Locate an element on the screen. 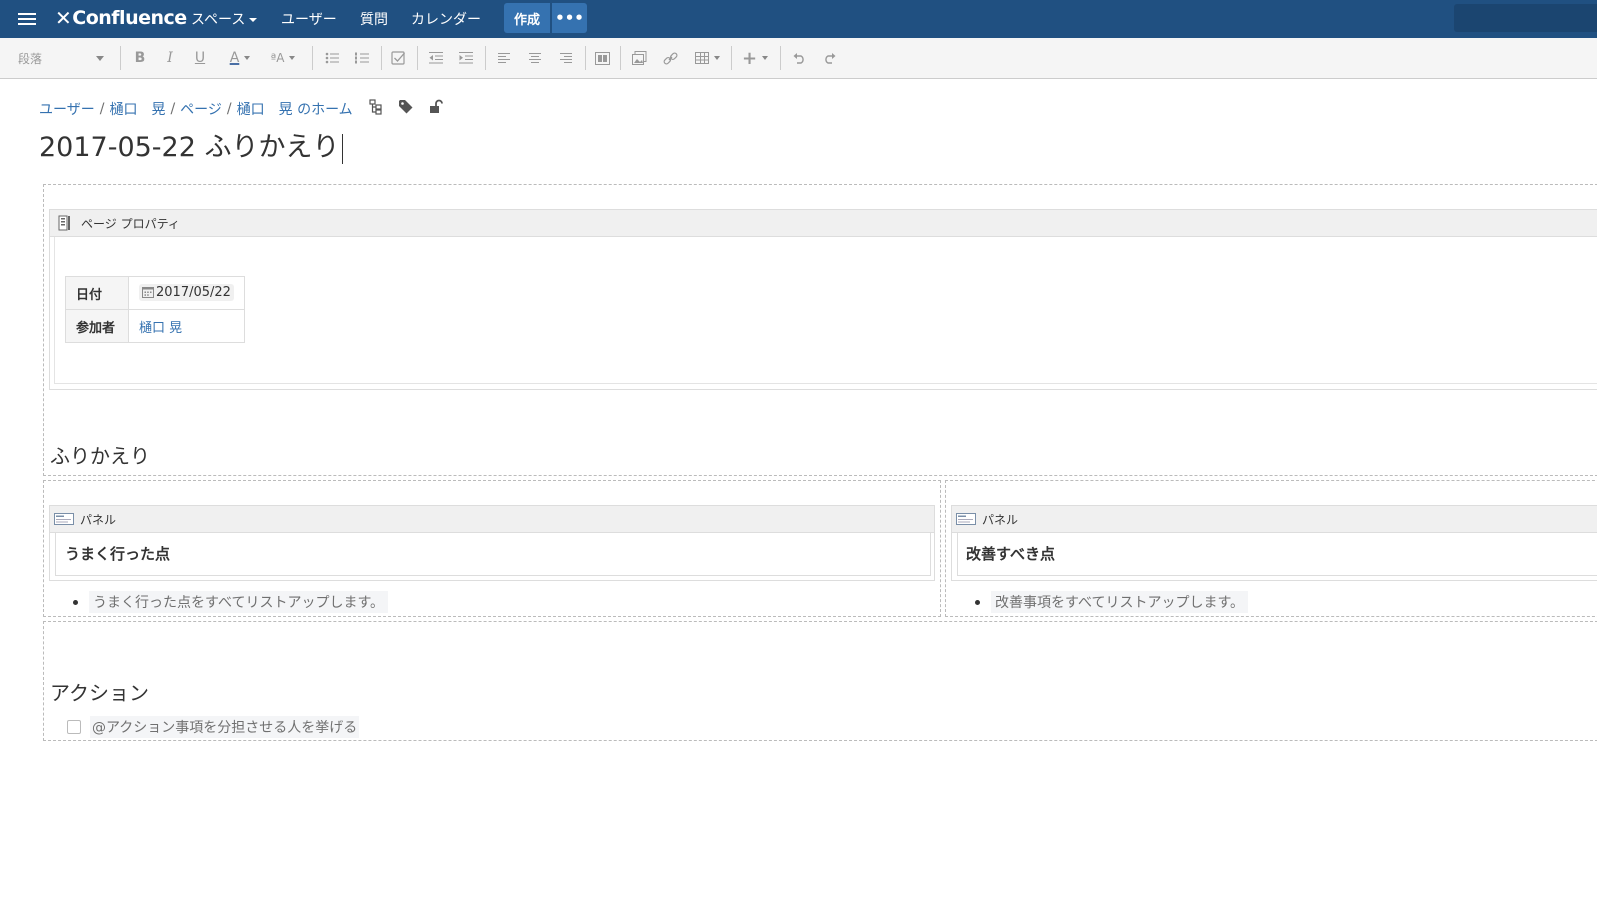 The width and height of the screenshot is (1597, 899). bold-button: B is located at coordinates (140, 58).